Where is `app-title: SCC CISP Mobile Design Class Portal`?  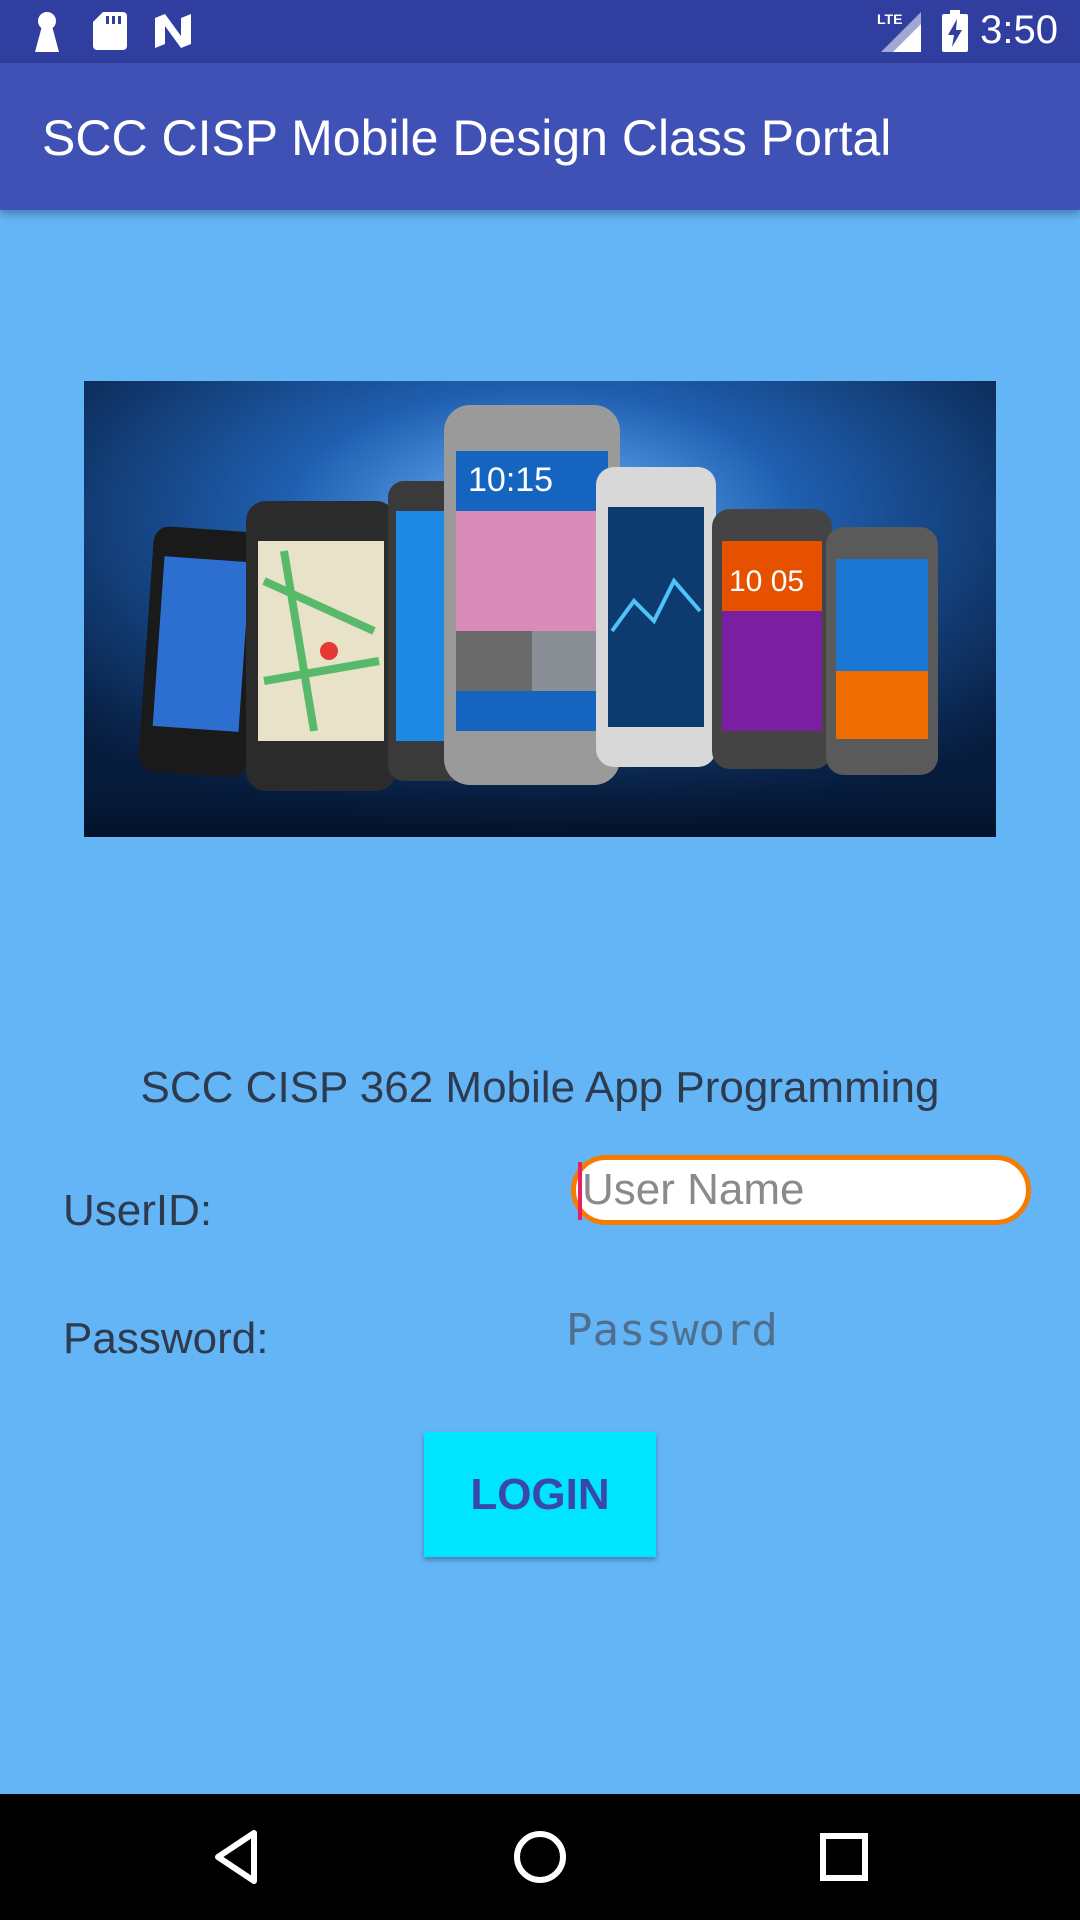 app-title: SCC CISP Mobile Design Class Portal is located at coordinates (467, 138).